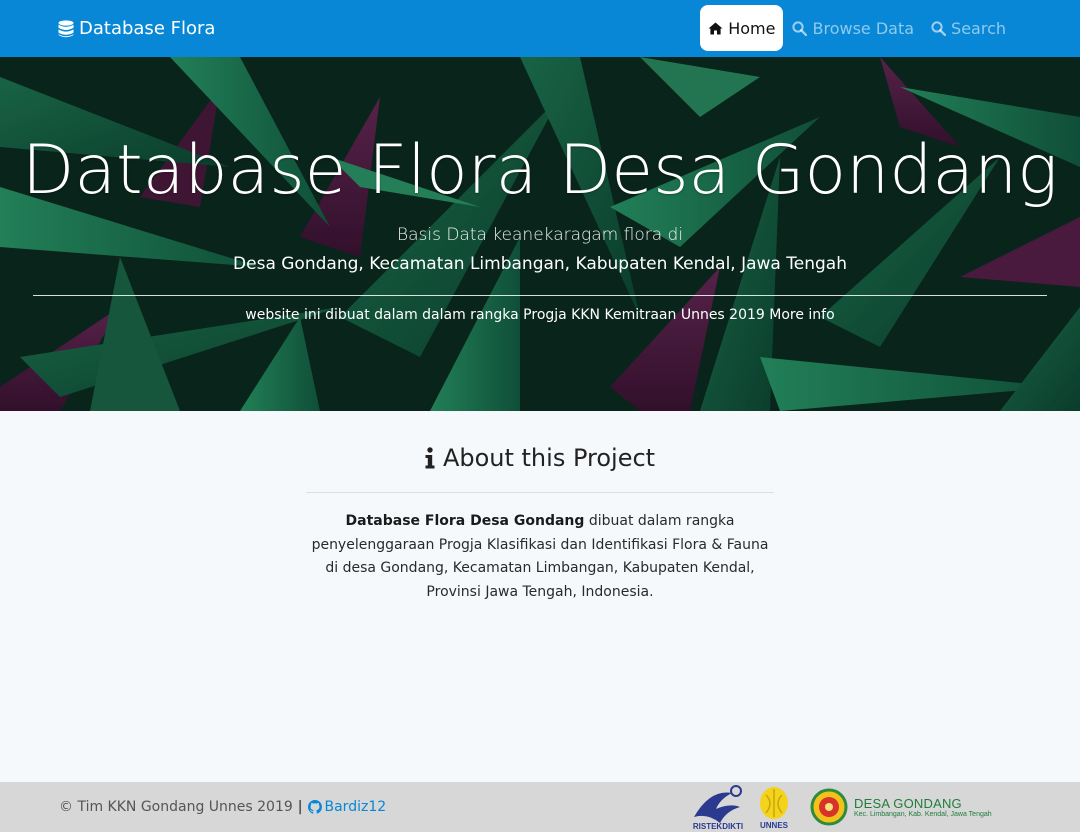  Describe the element at coordinates (801, 315) in the screenshot. I see `more-info-link: More info` at that location.